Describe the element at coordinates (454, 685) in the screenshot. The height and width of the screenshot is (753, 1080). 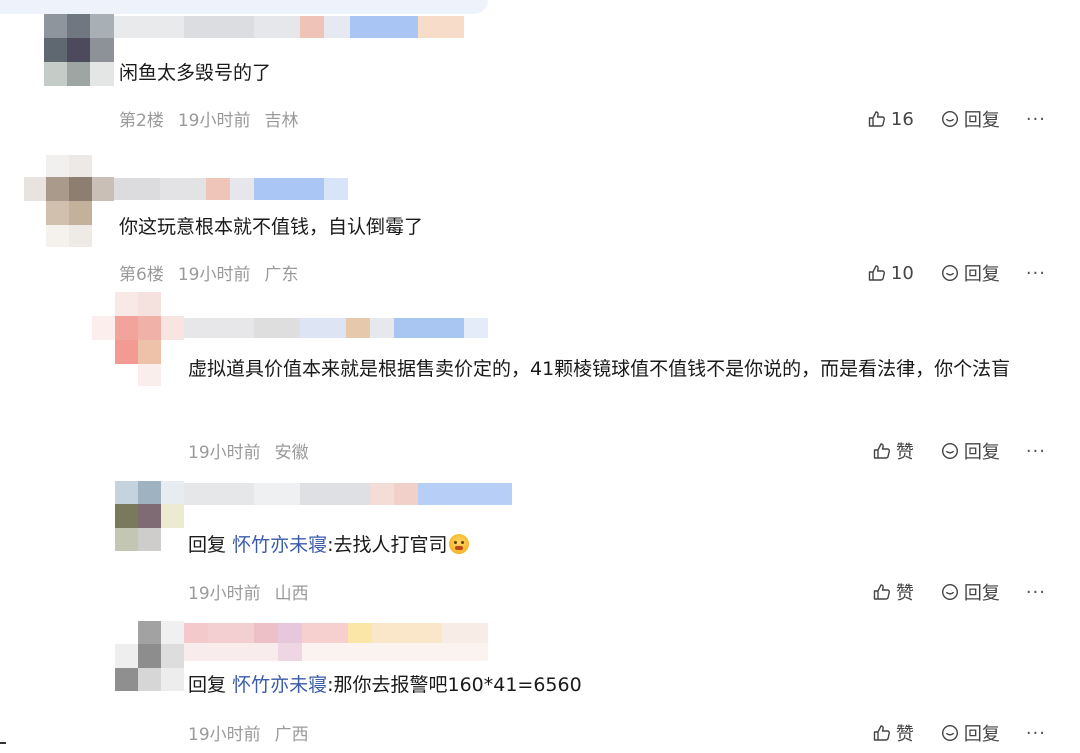
I see `reply-body: :那你去报警吧160*41=6560` at that location.